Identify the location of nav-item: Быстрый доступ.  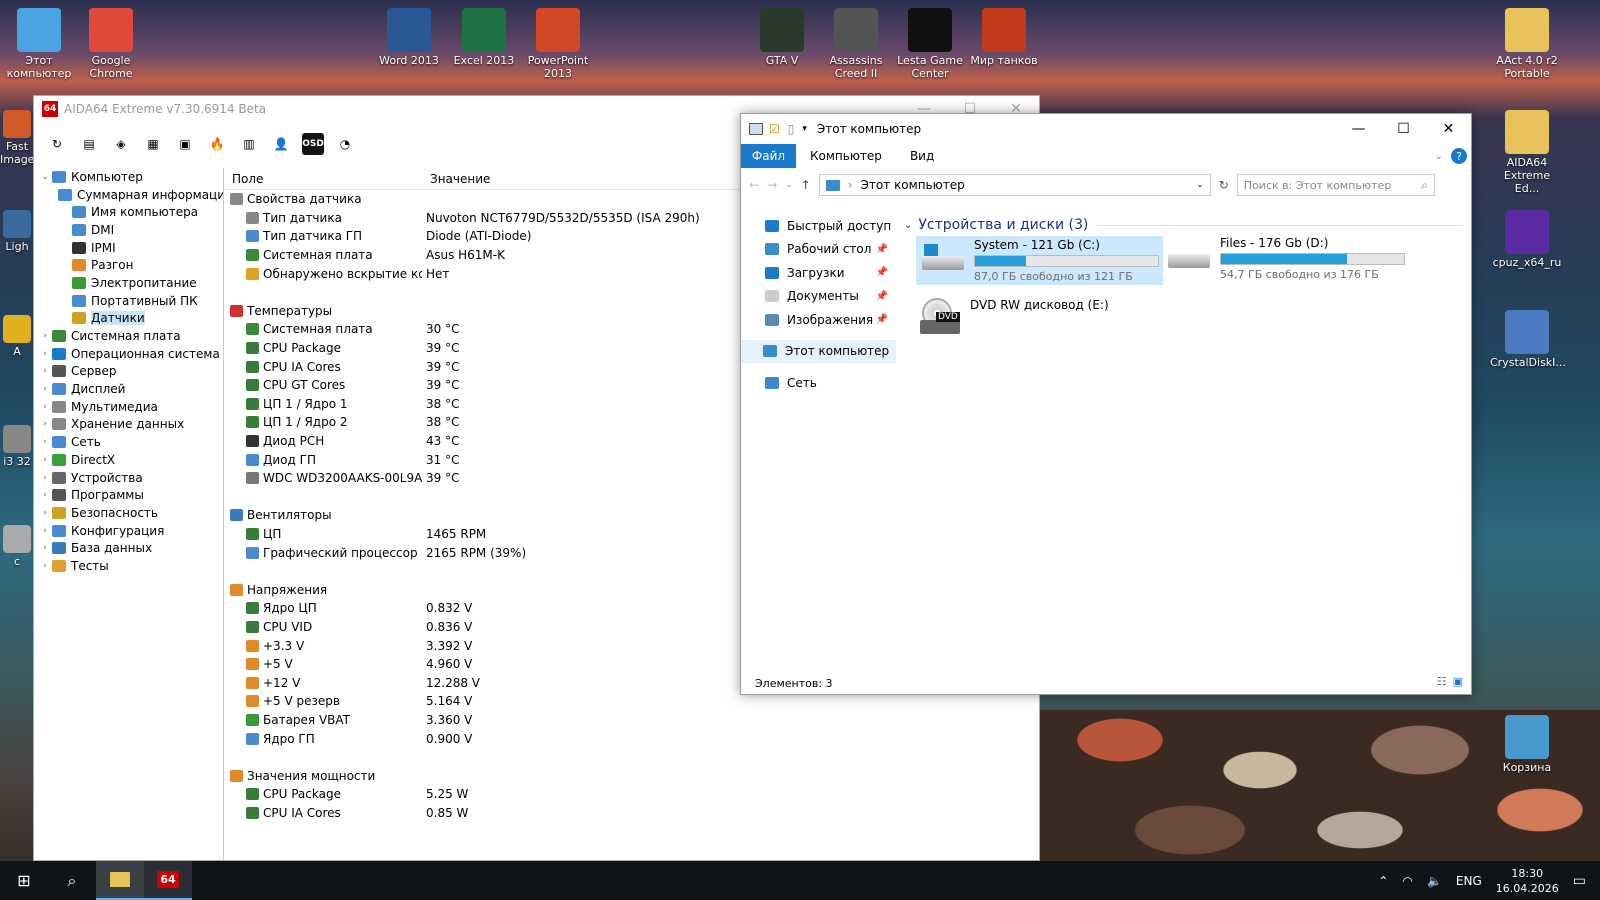
(818, 226).